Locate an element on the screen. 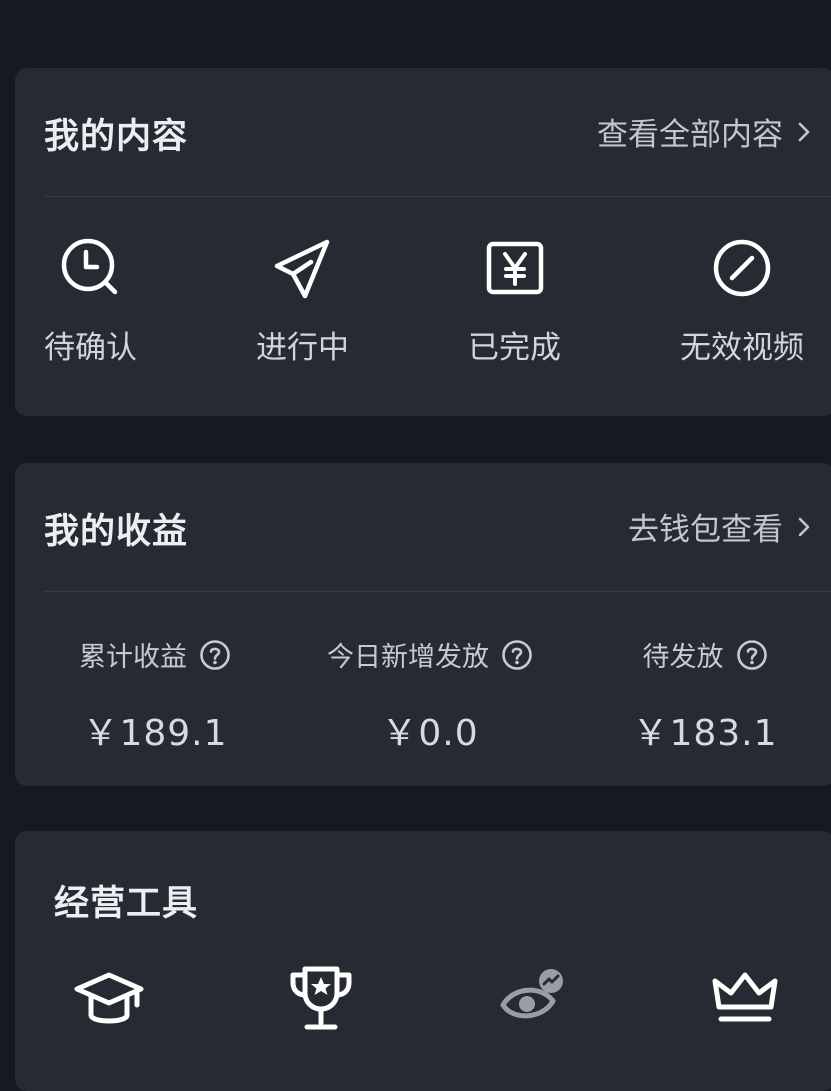 The image size is (831, 1091). my-earnings-title: 我的收益 is located at coordinates (116, 532).